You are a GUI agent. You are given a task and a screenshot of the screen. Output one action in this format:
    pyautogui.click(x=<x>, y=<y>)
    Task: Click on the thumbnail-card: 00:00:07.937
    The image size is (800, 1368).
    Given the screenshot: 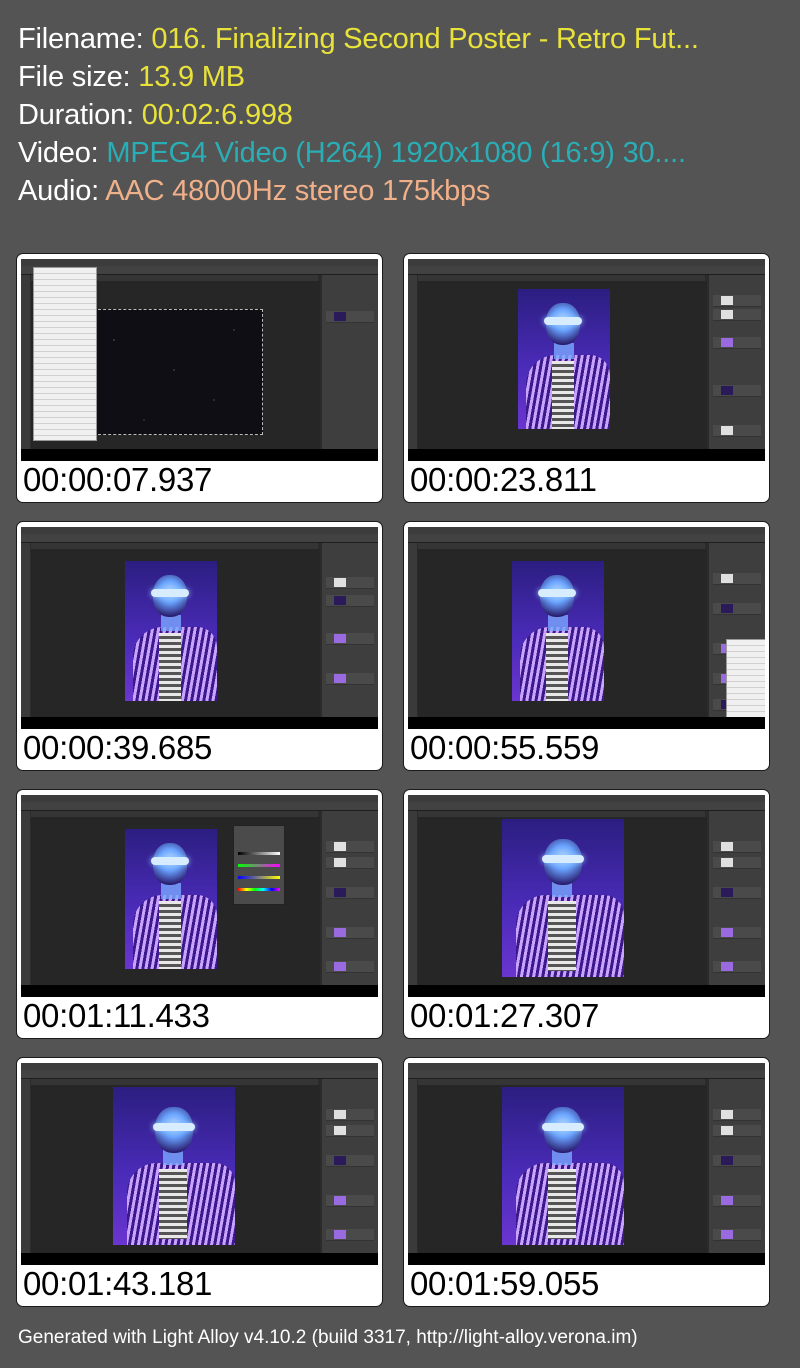 What is the action you would take?
    pyautogui.click(x=199, y=378)
    